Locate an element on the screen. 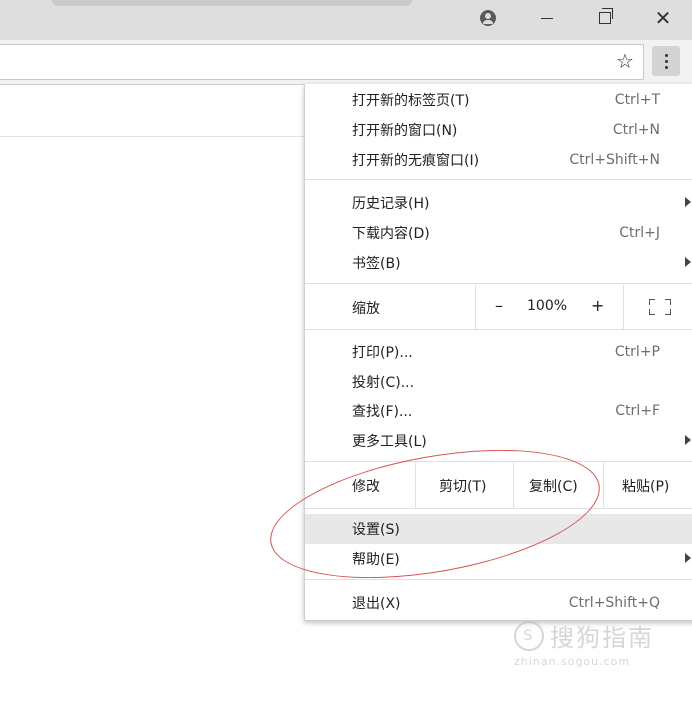 The height and width of the screenshot is (702, 692). address-bar is located at coordinates (322, 62).